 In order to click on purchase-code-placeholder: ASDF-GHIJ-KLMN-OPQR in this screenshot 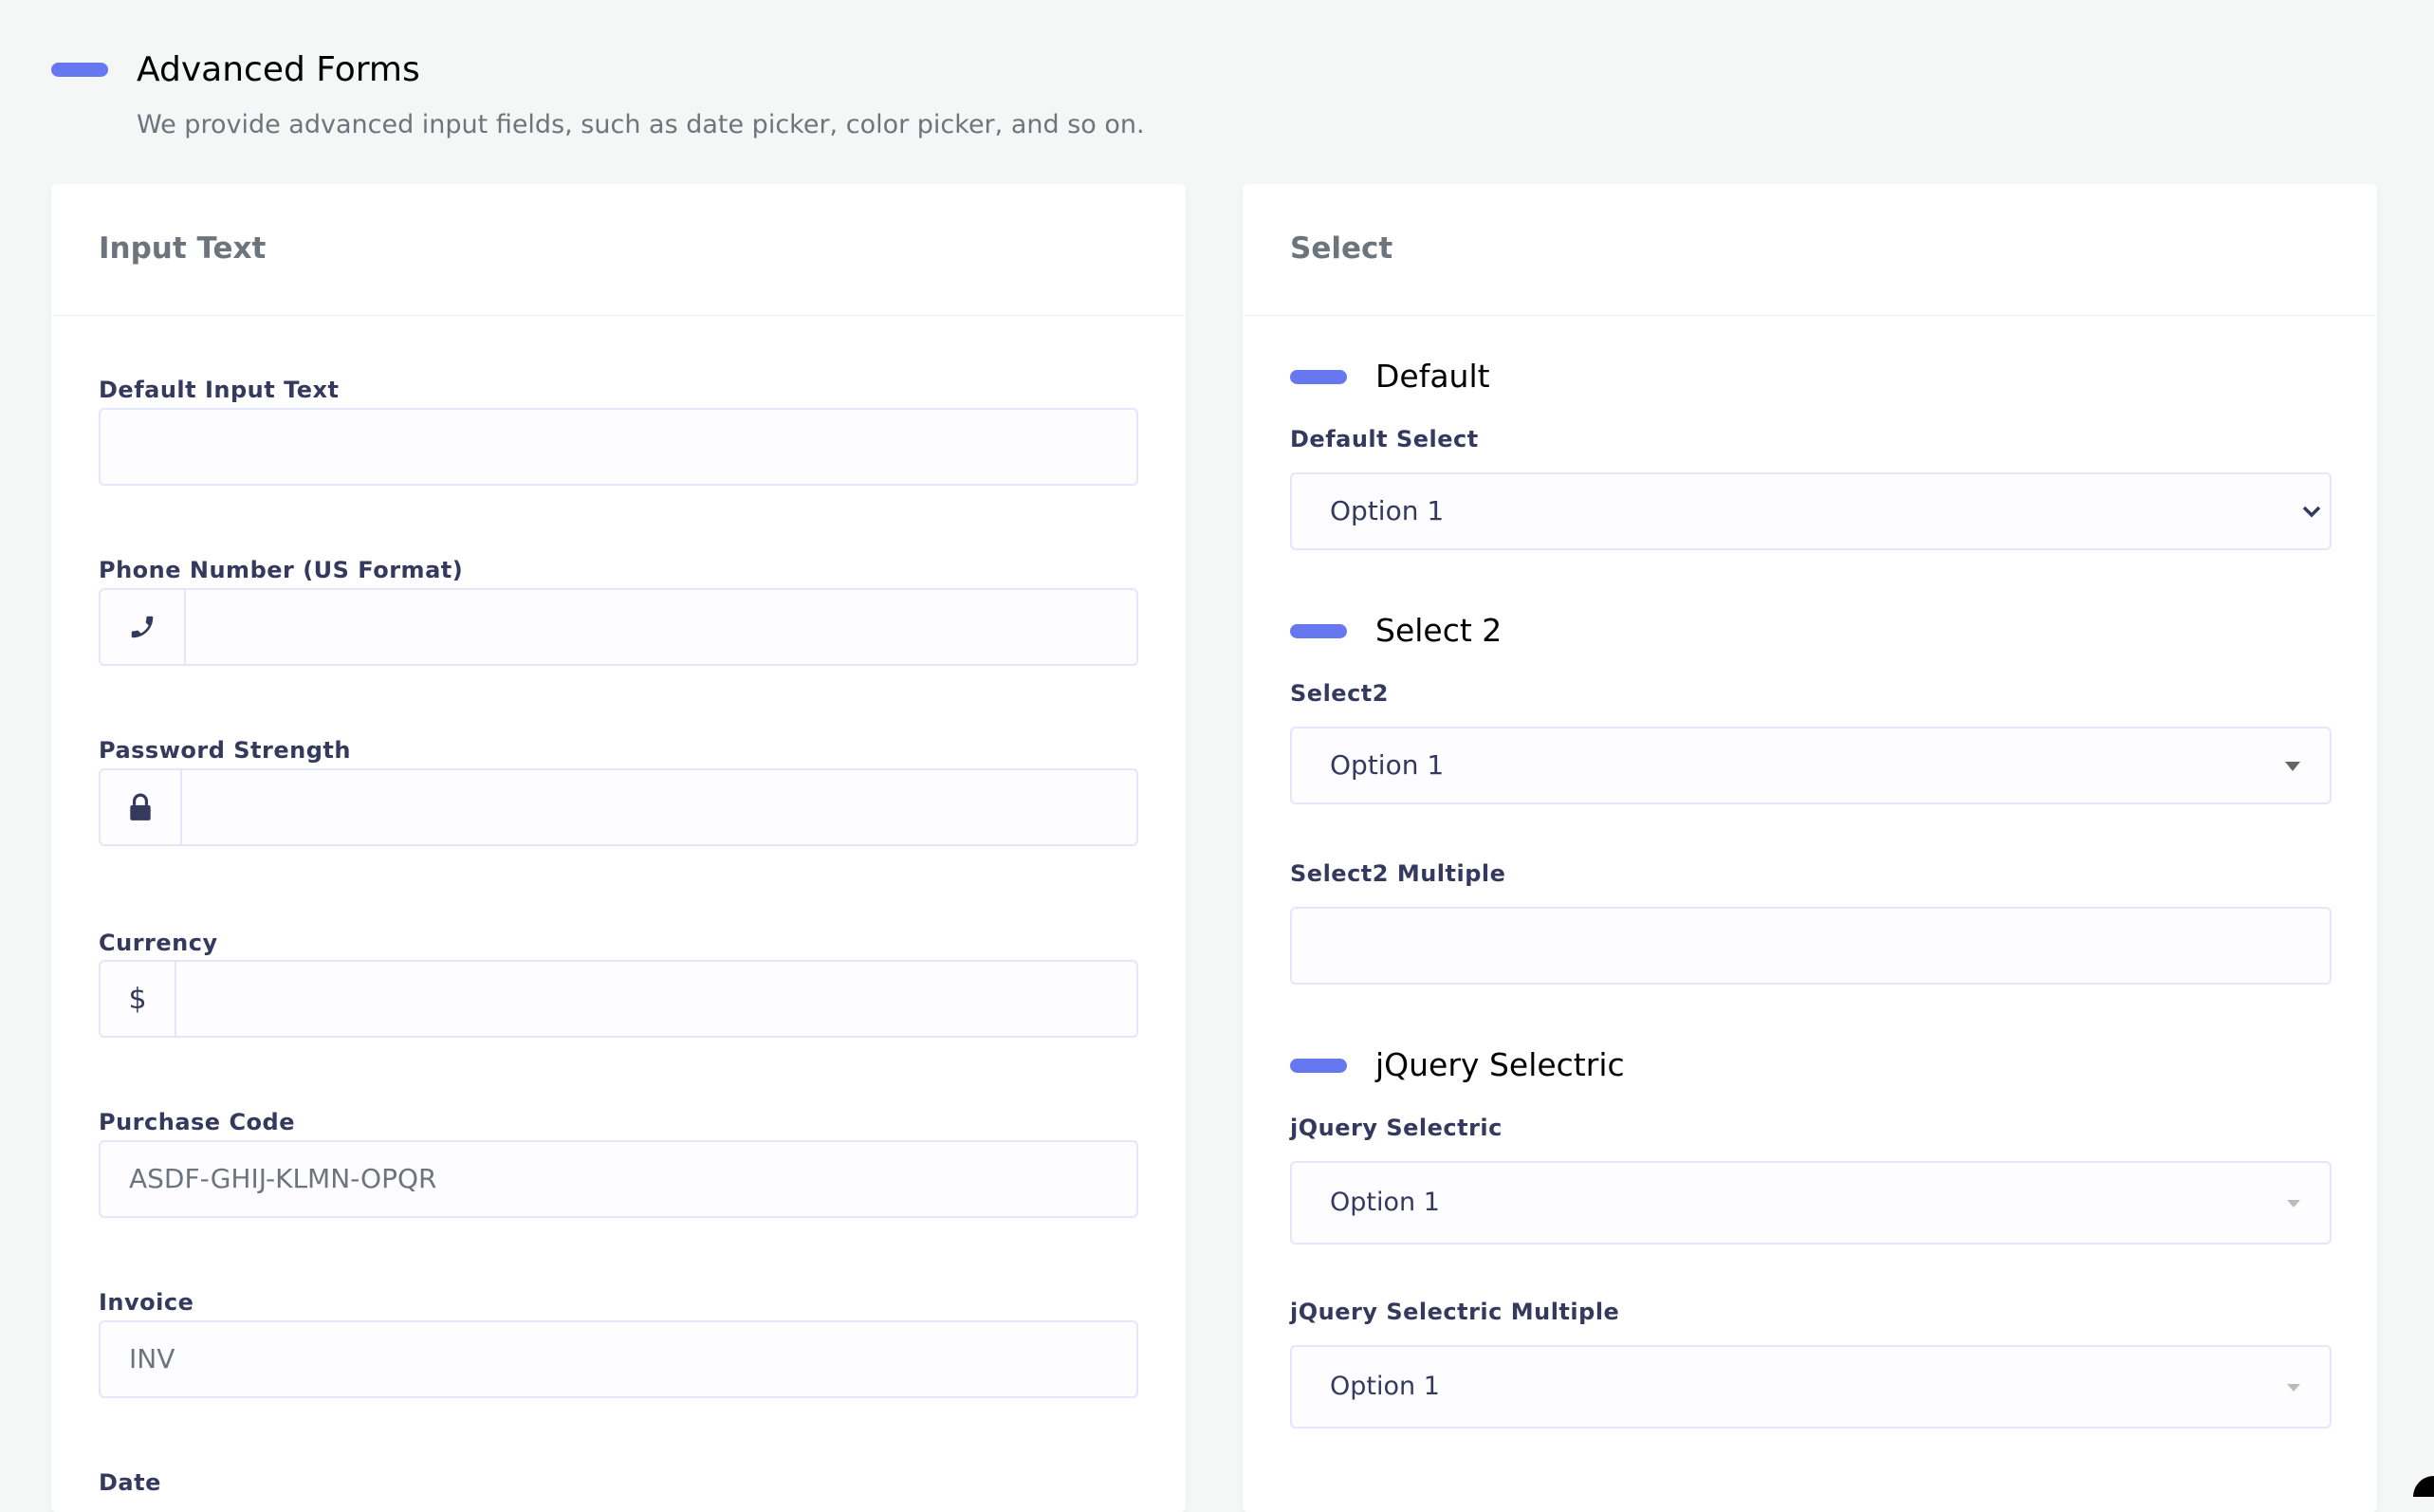, I will do `click(283, 1178)`.